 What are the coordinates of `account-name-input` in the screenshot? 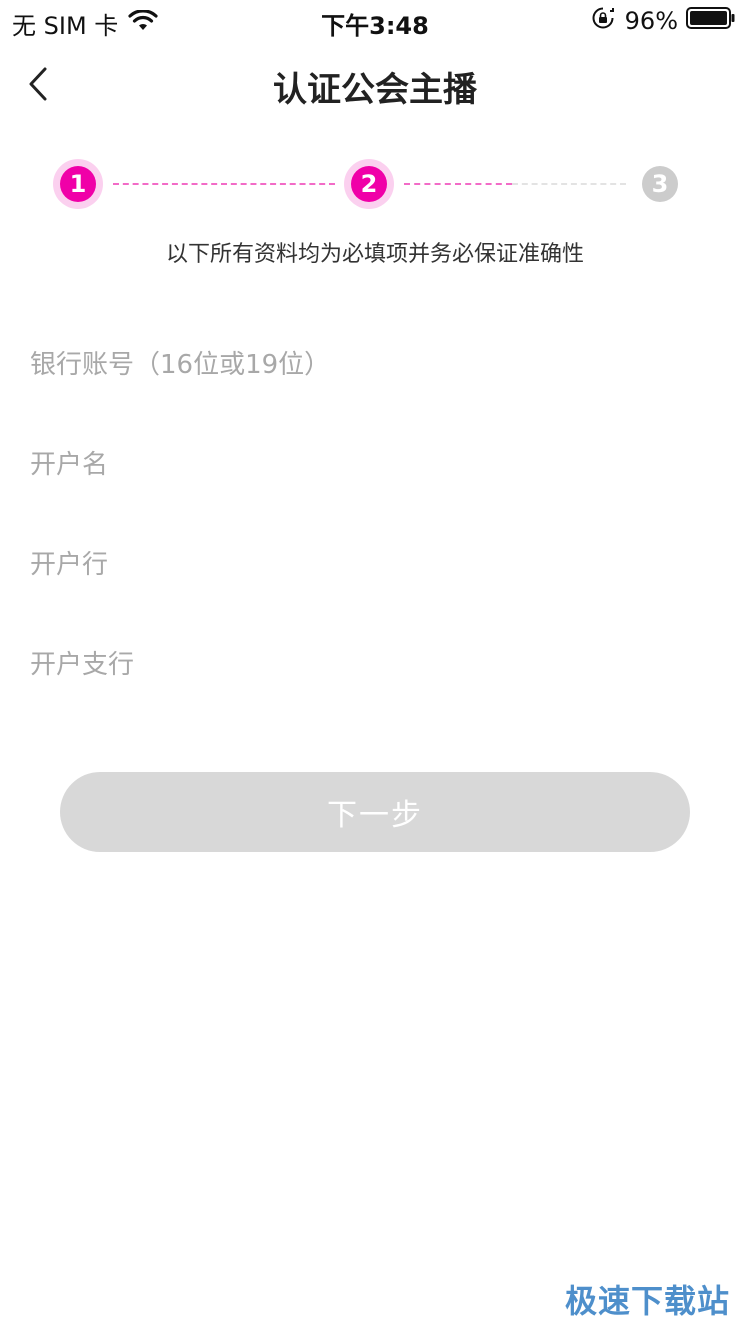 It's located at (375, 465).